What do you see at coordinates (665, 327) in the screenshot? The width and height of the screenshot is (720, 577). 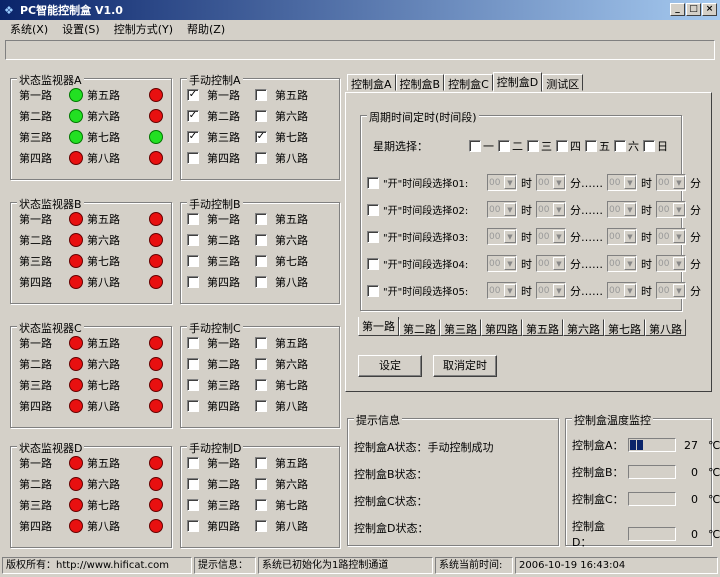 I see `tab-channel-8: 第八路` at bounding box center [665, 327].